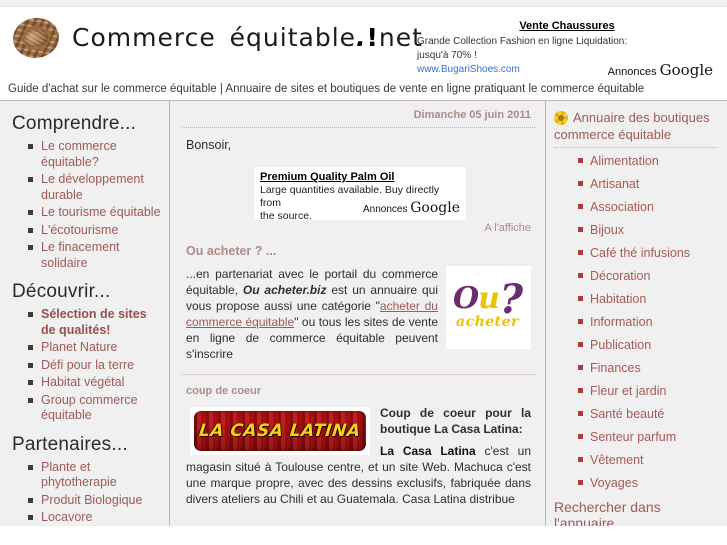 This screenshot has width=727, height=545. Describe the element at coordinates (487, 322) in the screenshot. I see `ou-logo-acheter-text: acheter` at that location.